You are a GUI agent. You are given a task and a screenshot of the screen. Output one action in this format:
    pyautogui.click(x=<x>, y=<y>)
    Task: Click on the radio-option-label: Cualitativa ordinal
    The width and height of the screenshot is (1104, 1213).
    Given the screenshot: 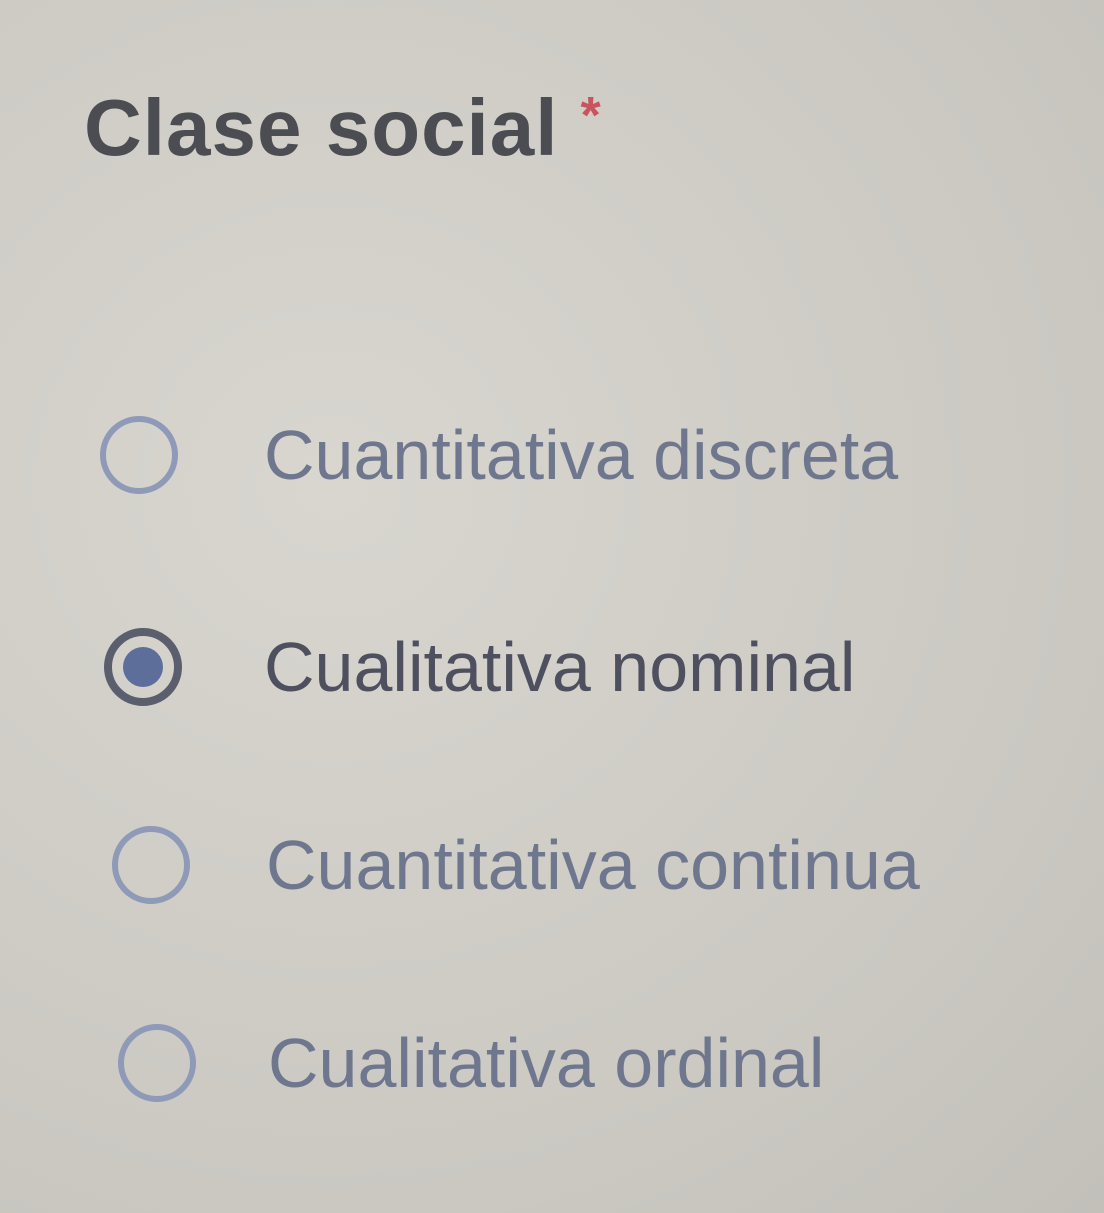 What is the action you would take?
    pyautogui.click(x=546, y=1063)
    